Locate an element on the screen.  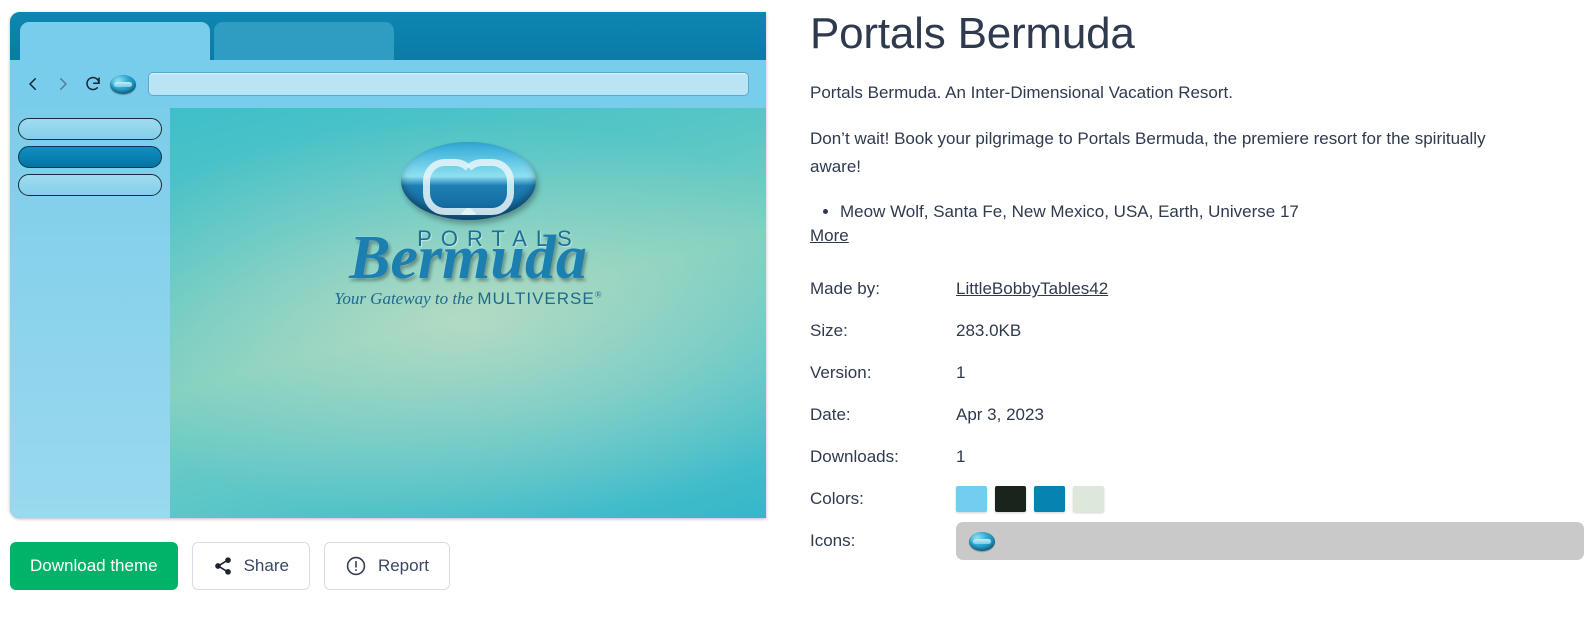
table-row-icons: Icons: is located at coordinates (1203, 541).